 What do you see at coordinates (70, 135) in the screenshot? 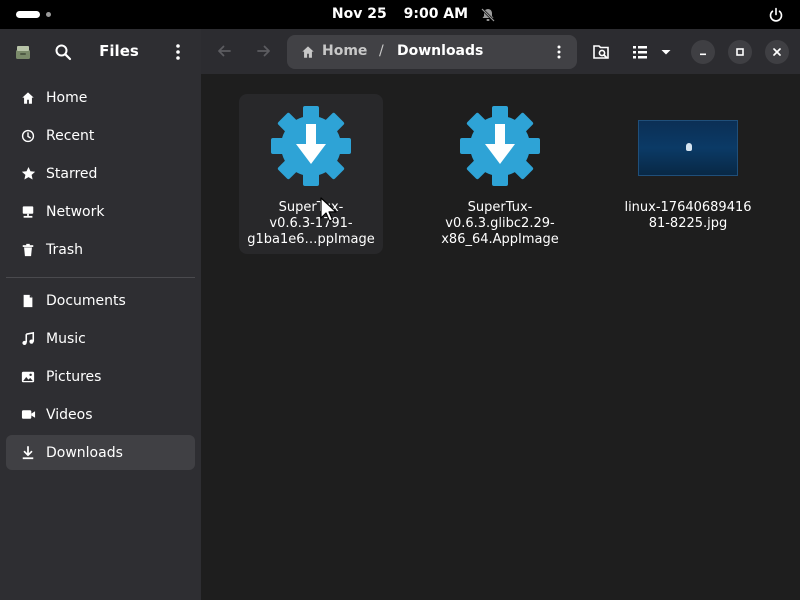
I see `sidebar-item-label: Recent` at bounding box center [70, 135].